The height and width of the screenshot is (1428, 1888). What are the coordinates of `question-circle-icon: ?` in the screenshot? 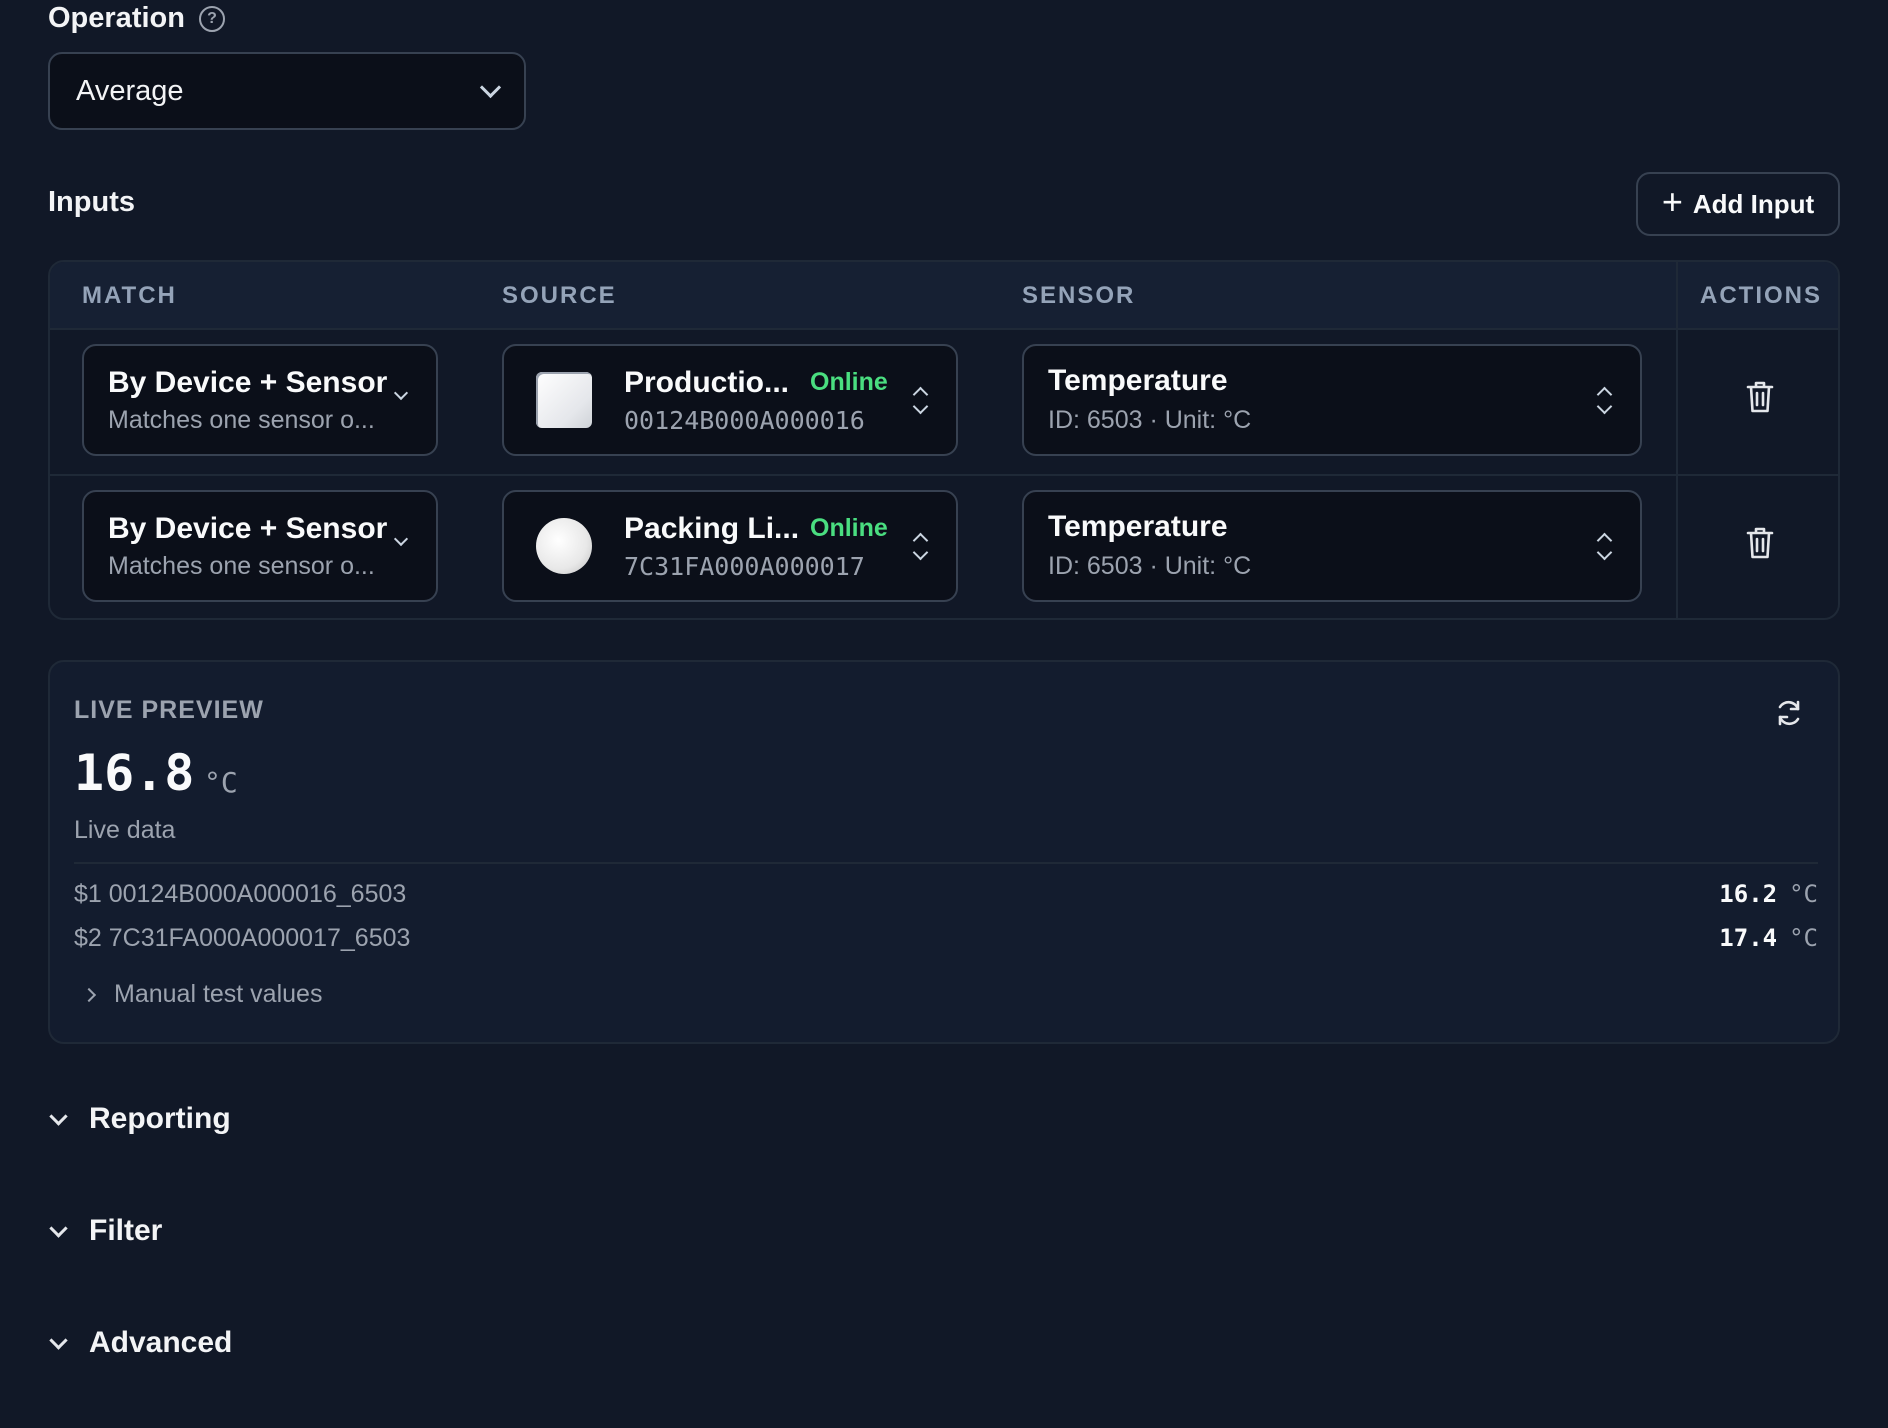 It's located at (211, 18).